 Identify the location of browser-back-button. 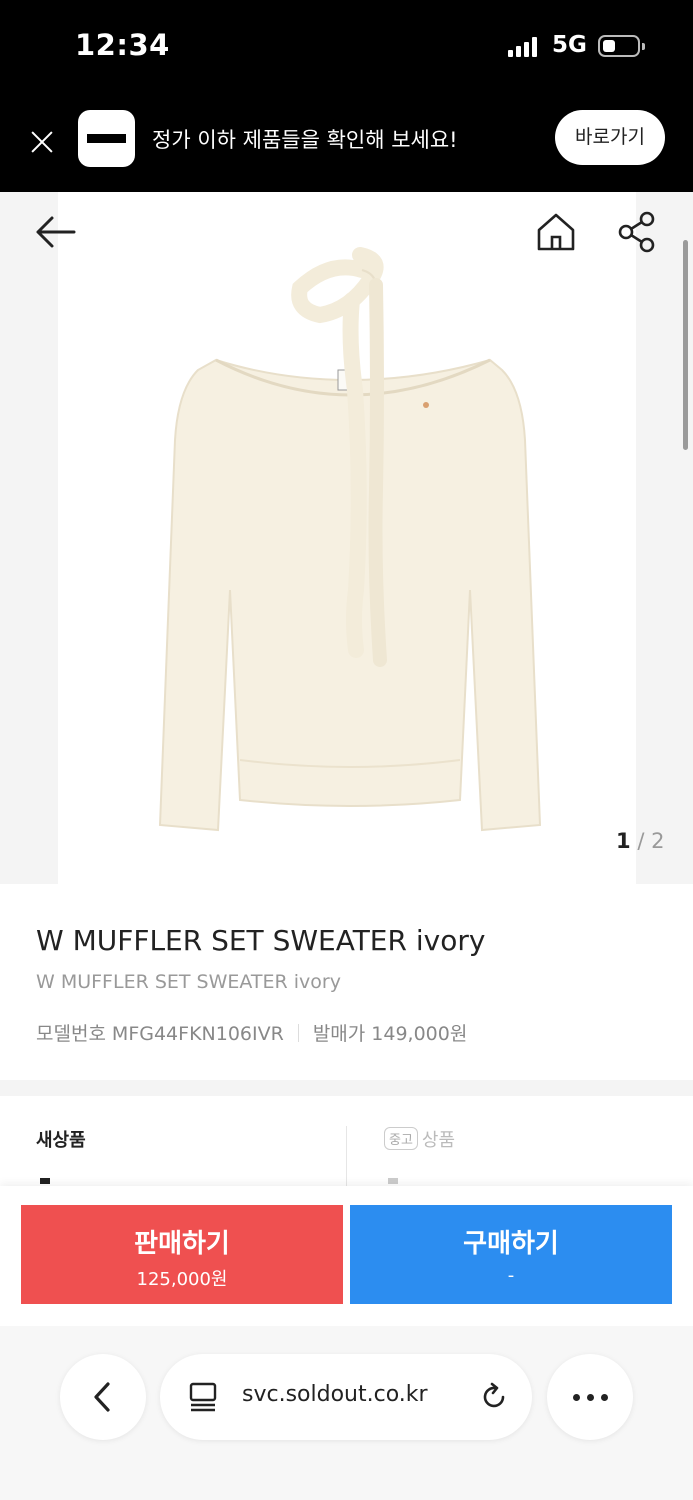
(103, 1397).